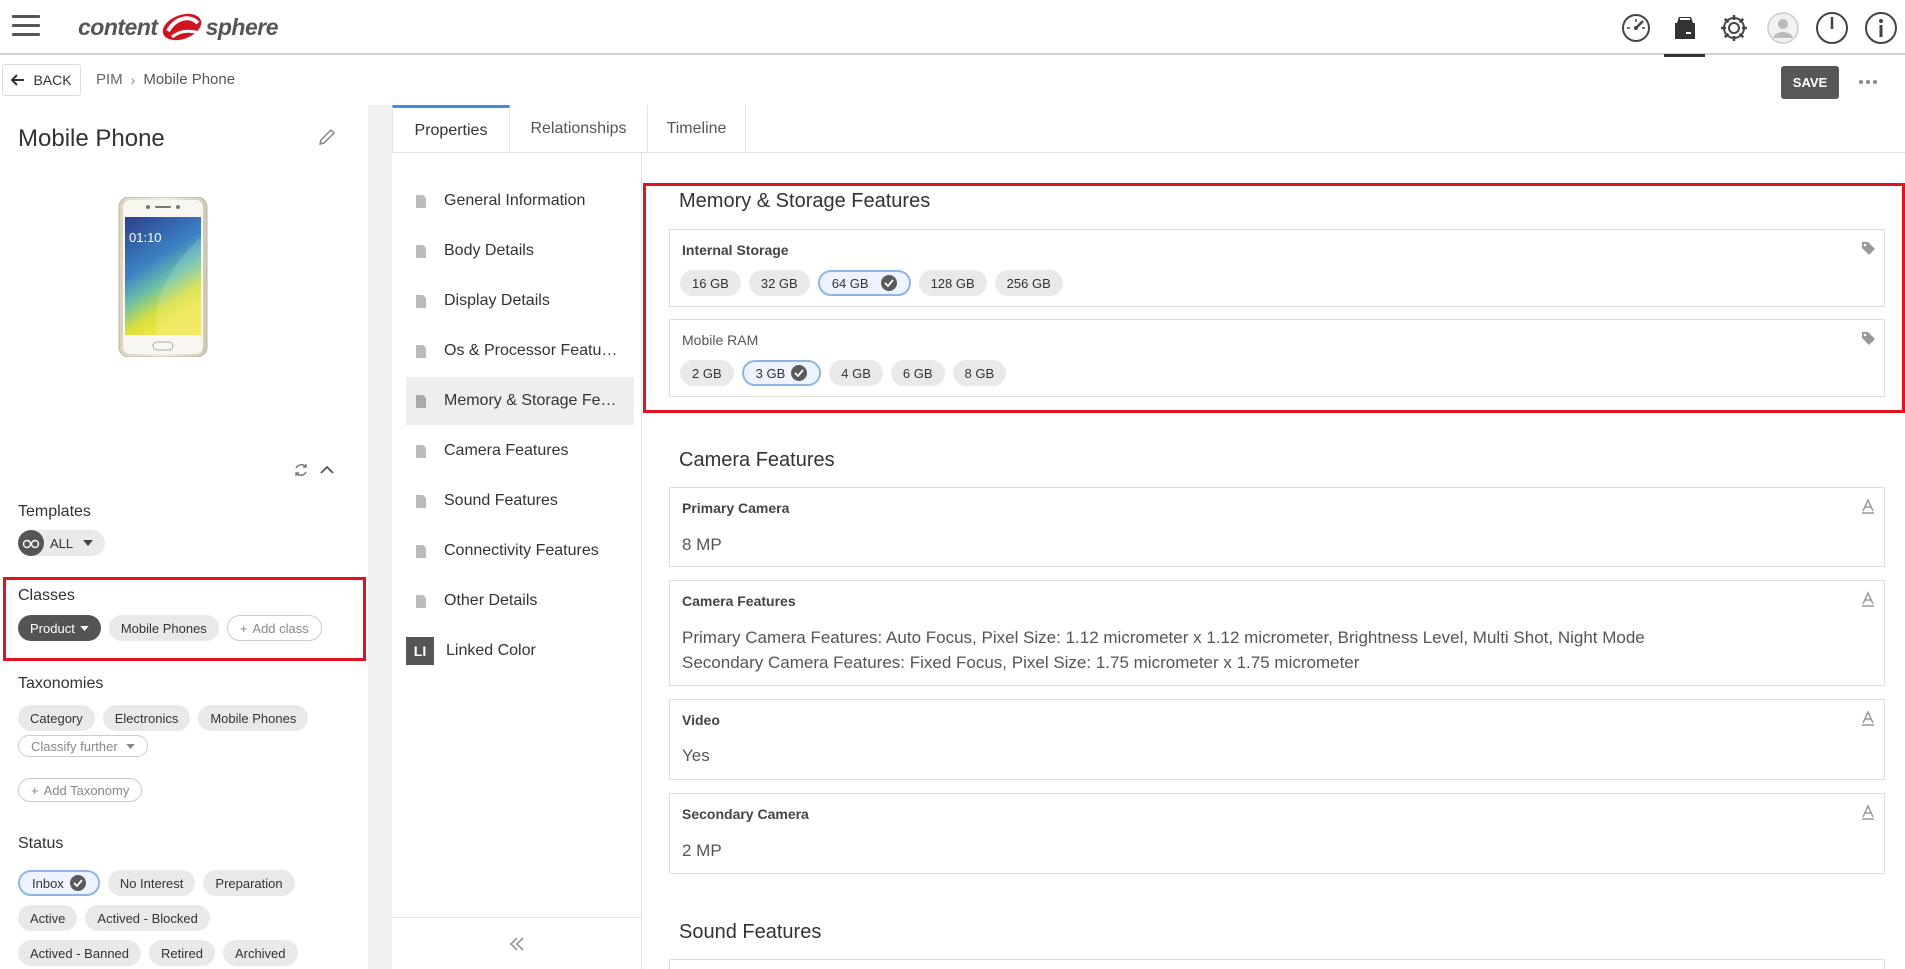 The image size is (1905, 969). What do you see at coordinates (451, 129) in the screenshot?
I see `tab-properties: Properties` at bounding box center [451, 129].